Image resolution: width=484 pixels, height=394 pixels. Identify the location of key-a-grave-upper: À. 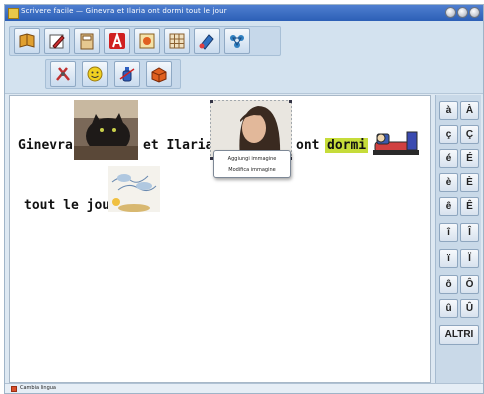
(469, 110).